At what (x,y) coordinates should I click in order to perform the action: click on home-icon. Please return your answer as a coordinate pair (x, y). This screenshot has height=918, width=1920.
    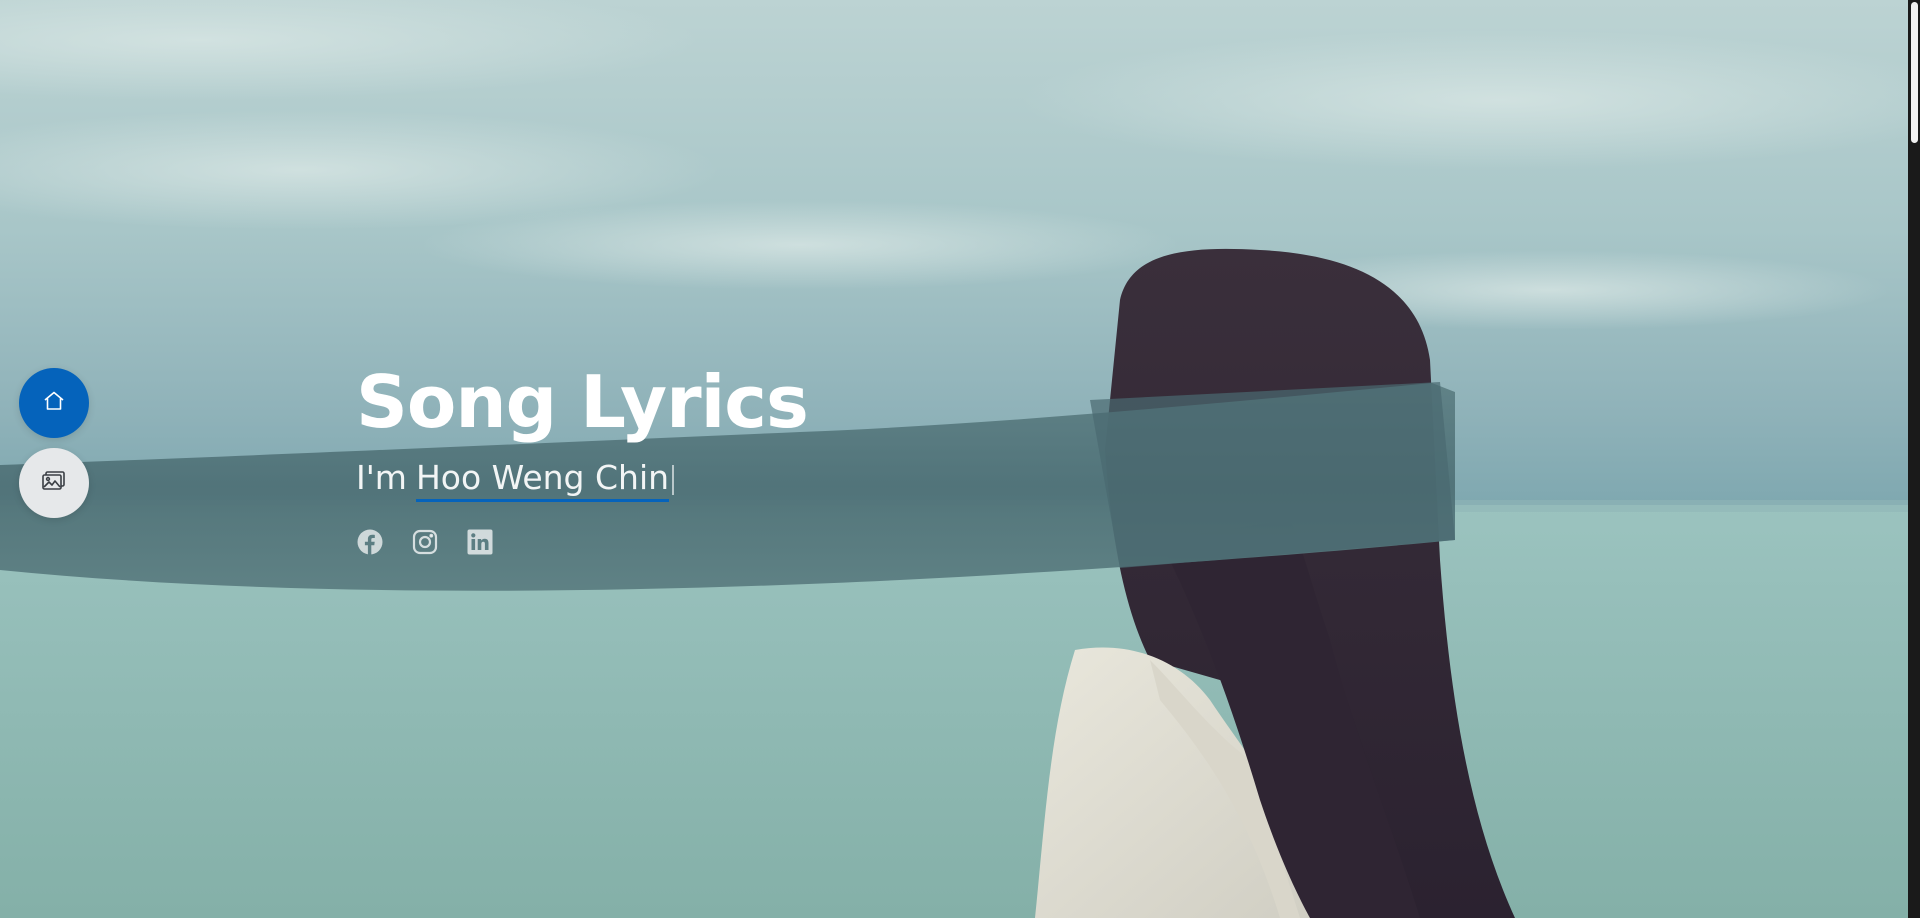
    Looking at the image, I should click on (54, 403).